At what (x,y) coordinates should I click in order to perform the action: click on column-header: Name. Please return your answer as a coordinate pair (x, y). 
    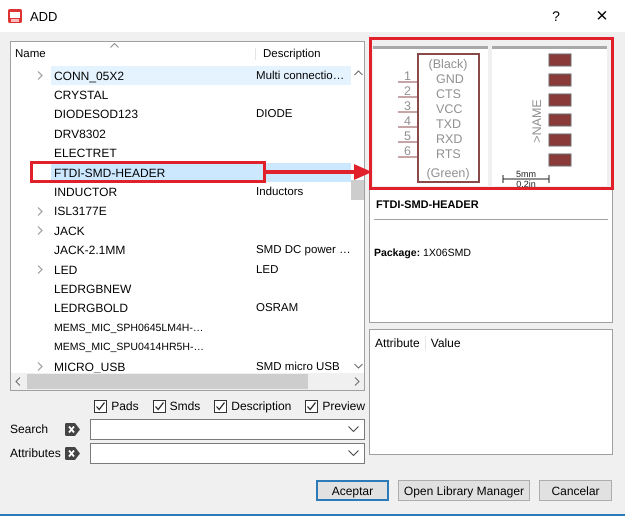
    Looking at the image, I should click on (133, 54).